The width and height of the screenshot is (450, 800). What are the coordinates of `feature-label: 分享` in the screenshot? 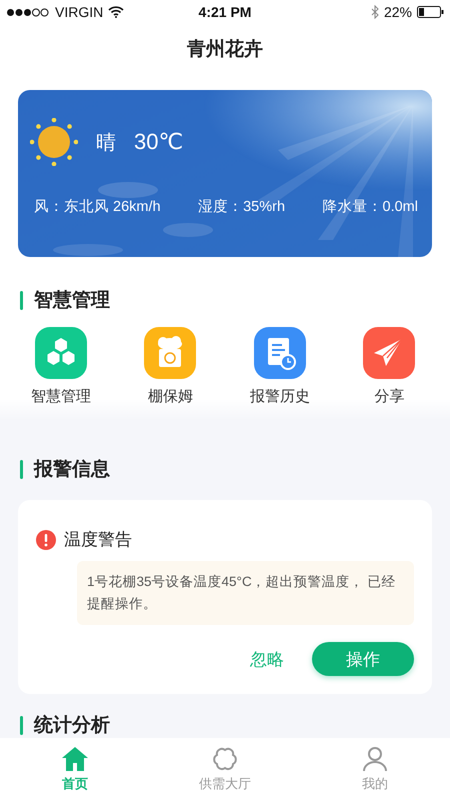 It's located at (389, 396).